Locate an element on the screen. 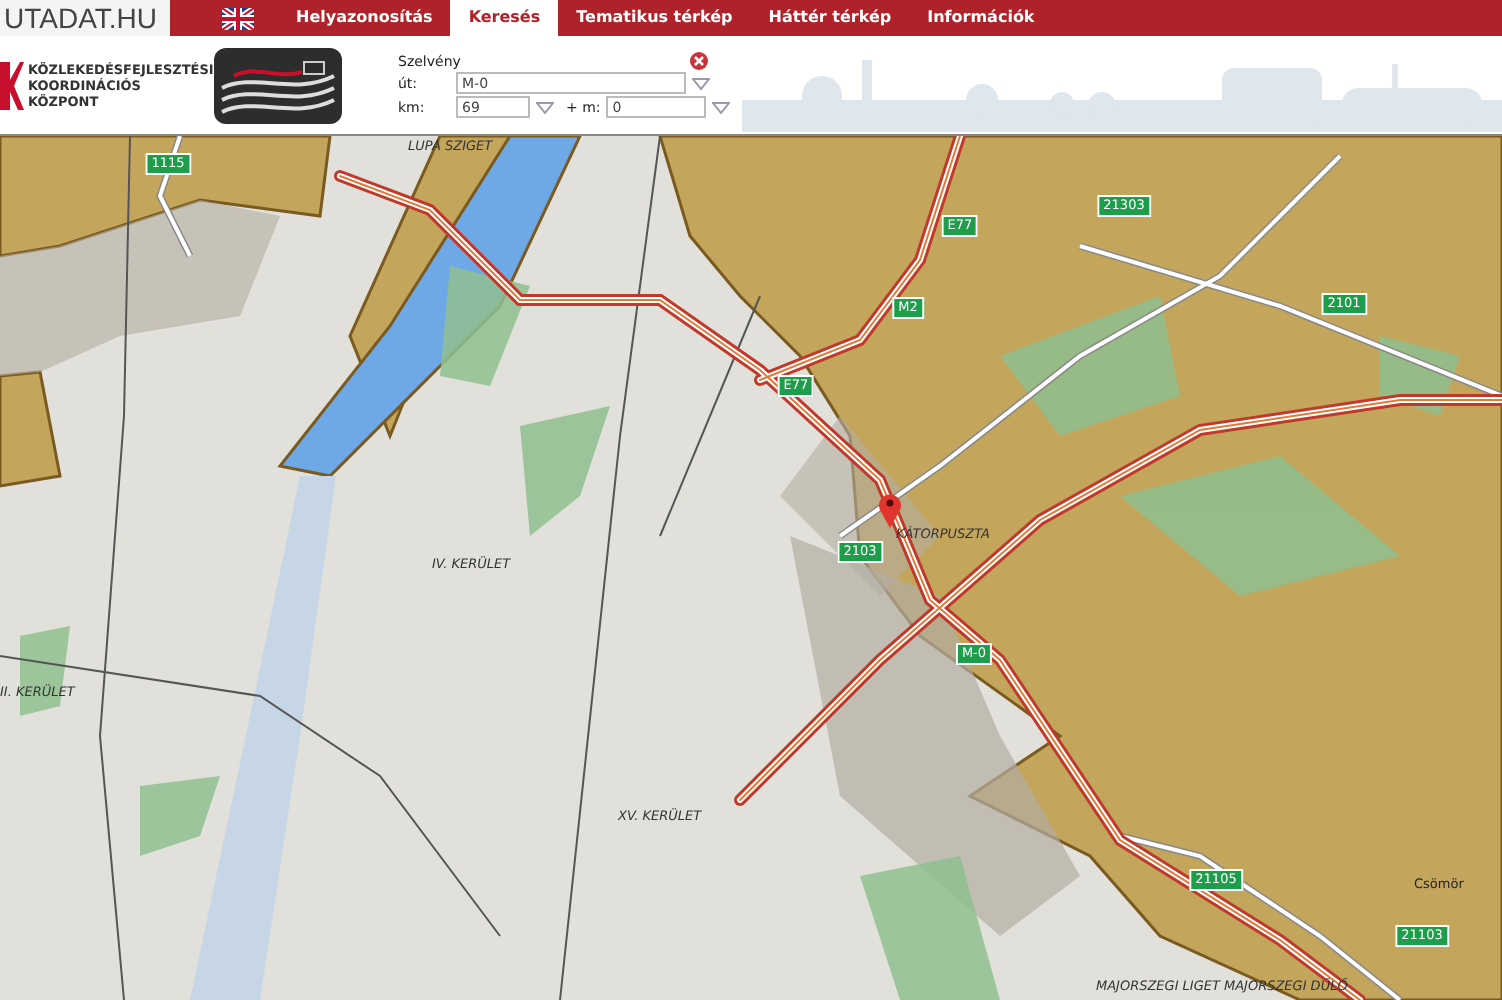 Image resolution: width=1502 pixels, height=1000 pixels. dropdown-caret-icon is located at coordinates (545, 107).